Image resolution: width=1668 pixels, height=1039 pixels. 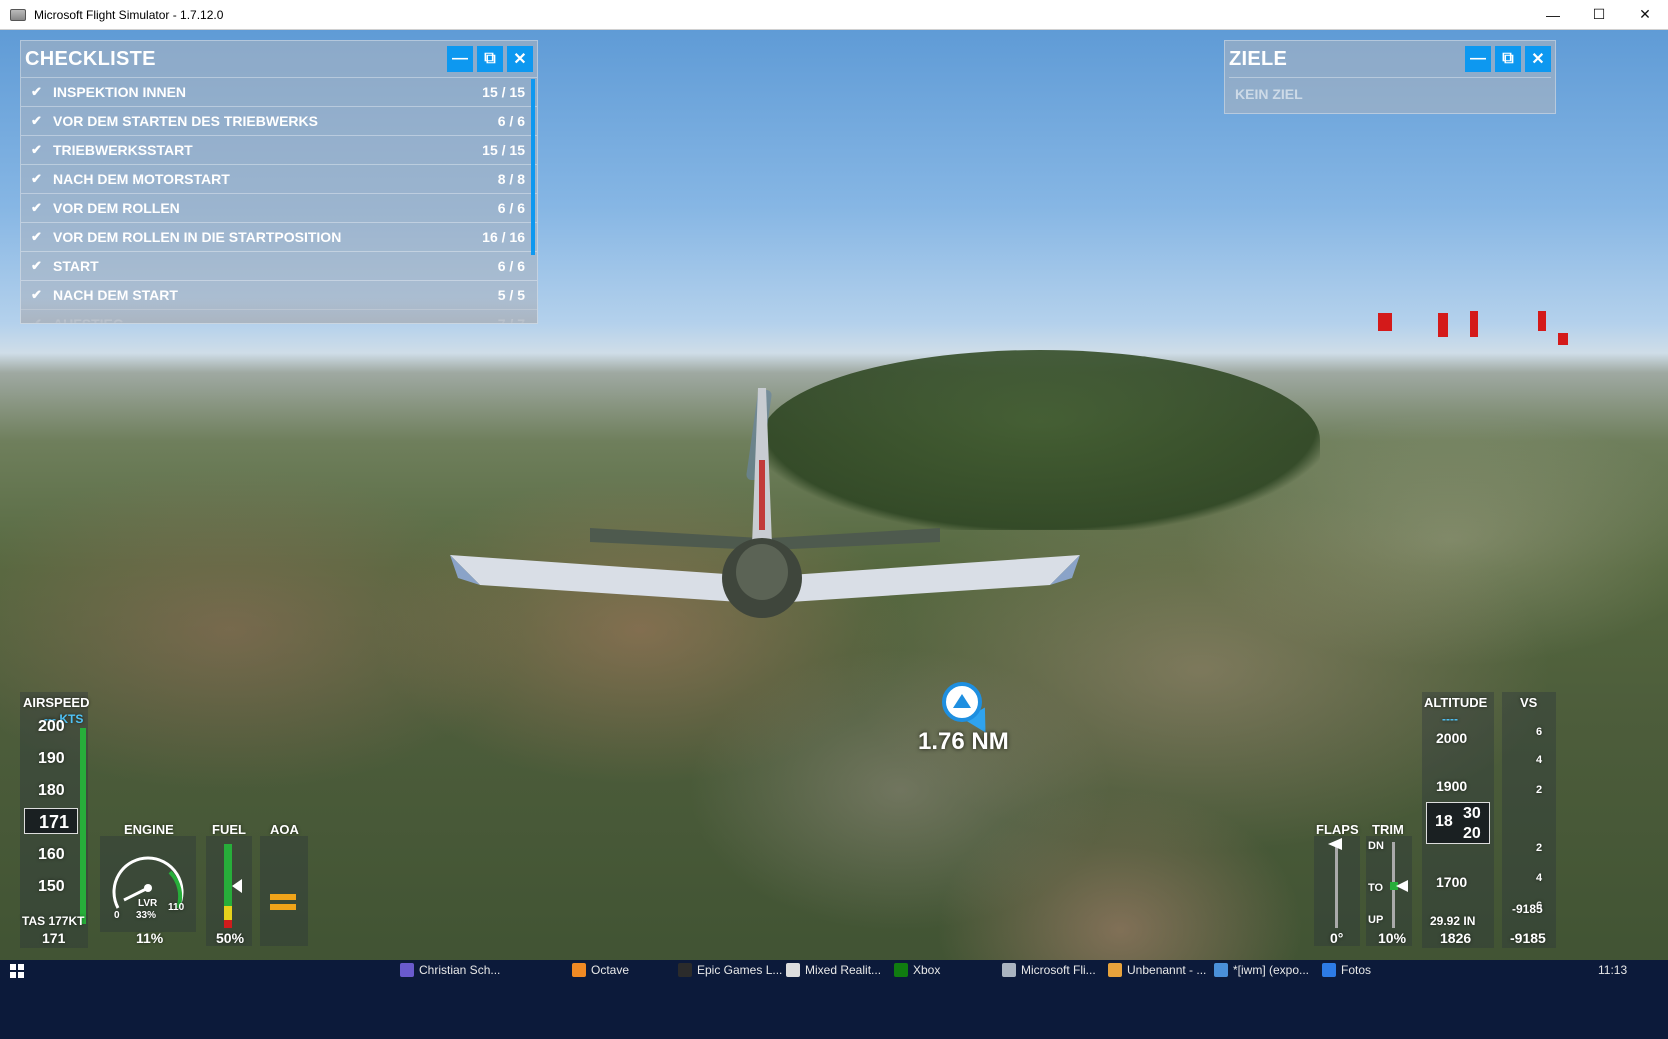 I want to click on altitude-tick: 1700, so click(x=1452, y=882).